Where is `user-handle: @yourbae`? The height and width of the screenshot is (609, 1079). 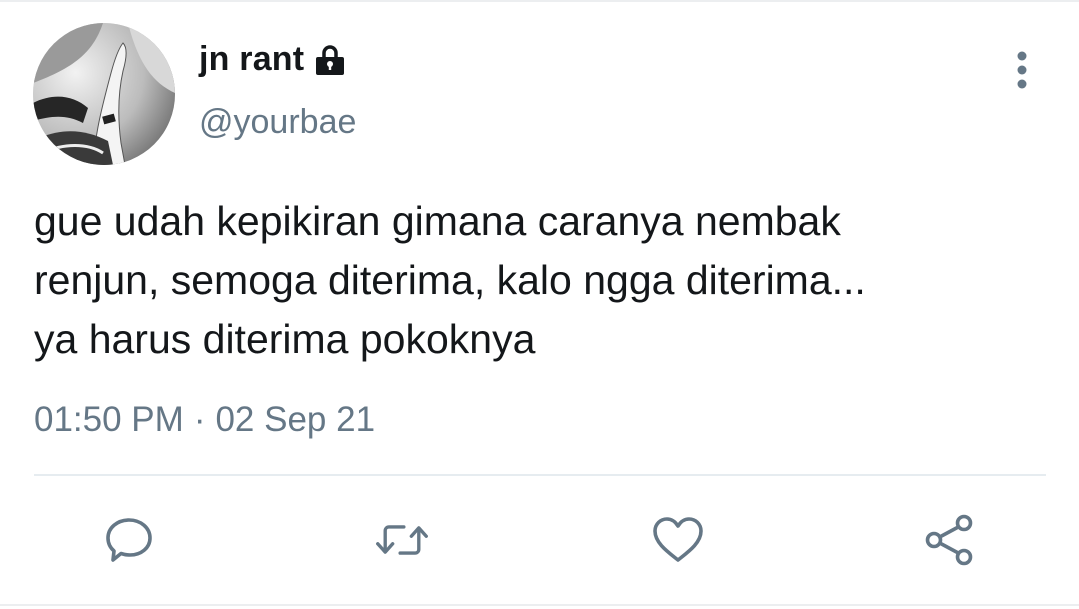
user-handle: @yourbae is located at coordinates (277, 122).